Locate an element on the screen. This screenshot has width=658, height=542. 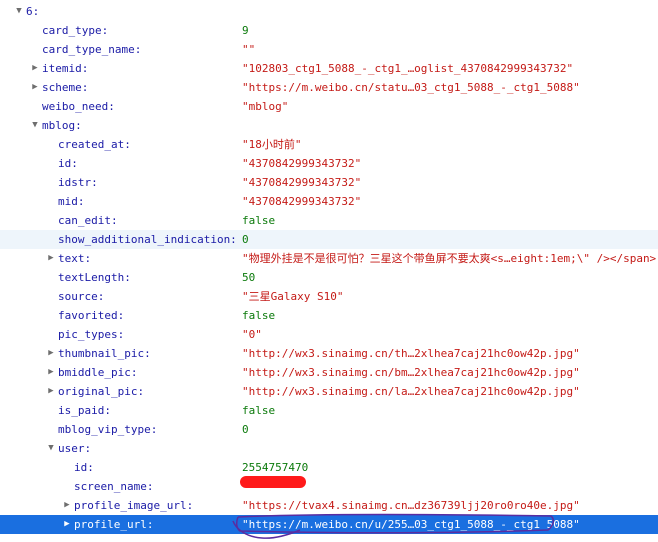
node-key: user: is located at coordinates (75, 448).